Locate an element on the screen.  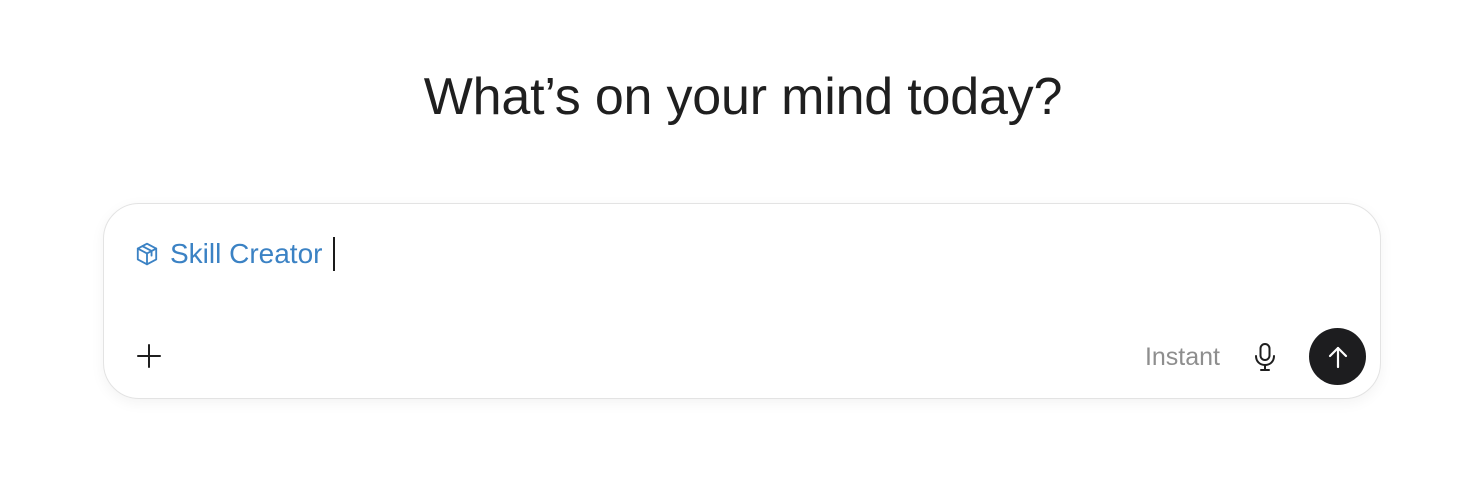
arrow-up-icon is located at coordinates (1337, 357).